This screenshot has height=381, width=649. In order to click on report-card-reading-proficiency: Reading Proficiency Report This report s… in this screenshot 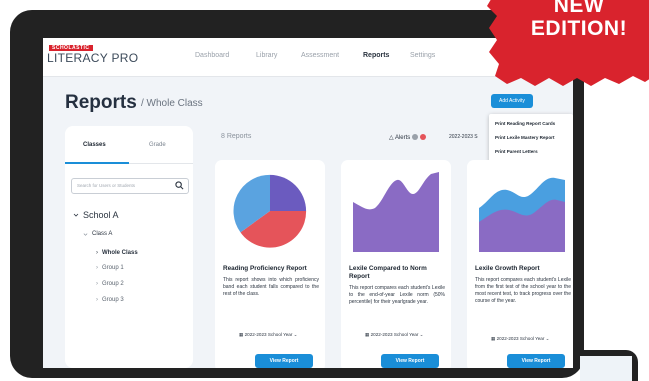, I will do `click(270, 264)`.